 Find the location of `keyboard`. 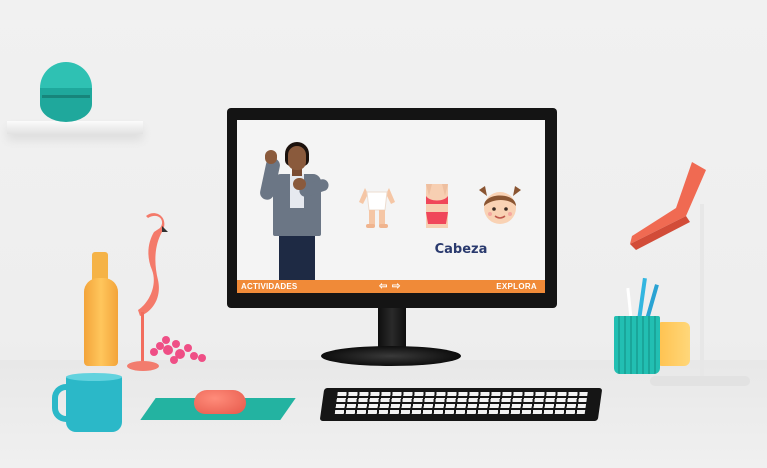

keyboard is located at coordinates (461, 404).